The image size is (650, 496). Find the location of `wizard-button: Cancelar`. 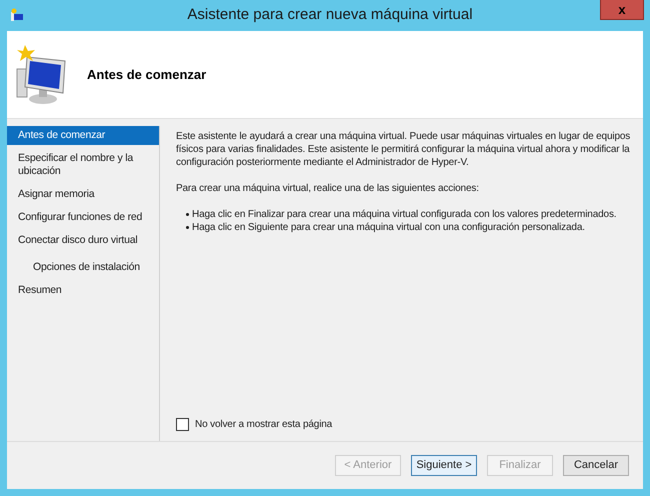

wizard-button: Cancelar is located at coordinates (596, 465).